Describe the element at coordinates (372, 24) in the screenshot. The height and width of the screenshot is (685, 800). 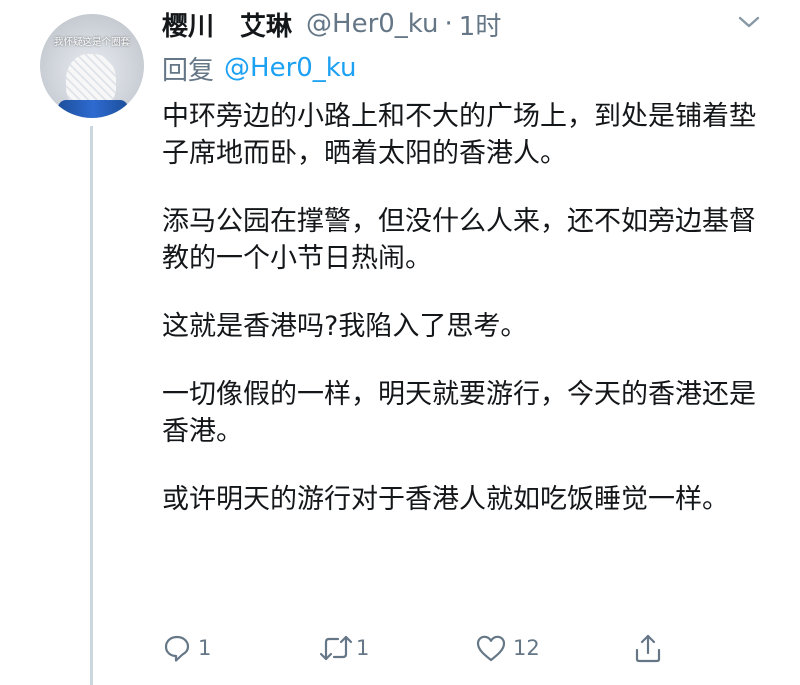
I see `user-handle: @Her0_ku` at that location.